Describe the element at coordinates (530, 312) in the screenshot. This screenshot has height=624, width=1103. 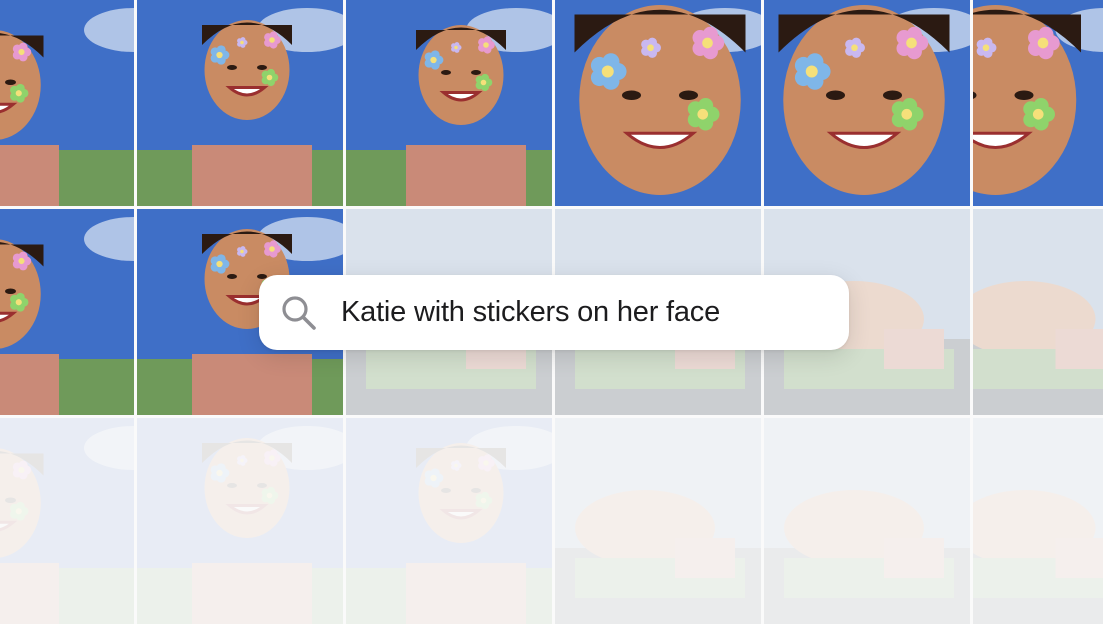
I see `search-query-text: Katie with stickers on her face` at that location.